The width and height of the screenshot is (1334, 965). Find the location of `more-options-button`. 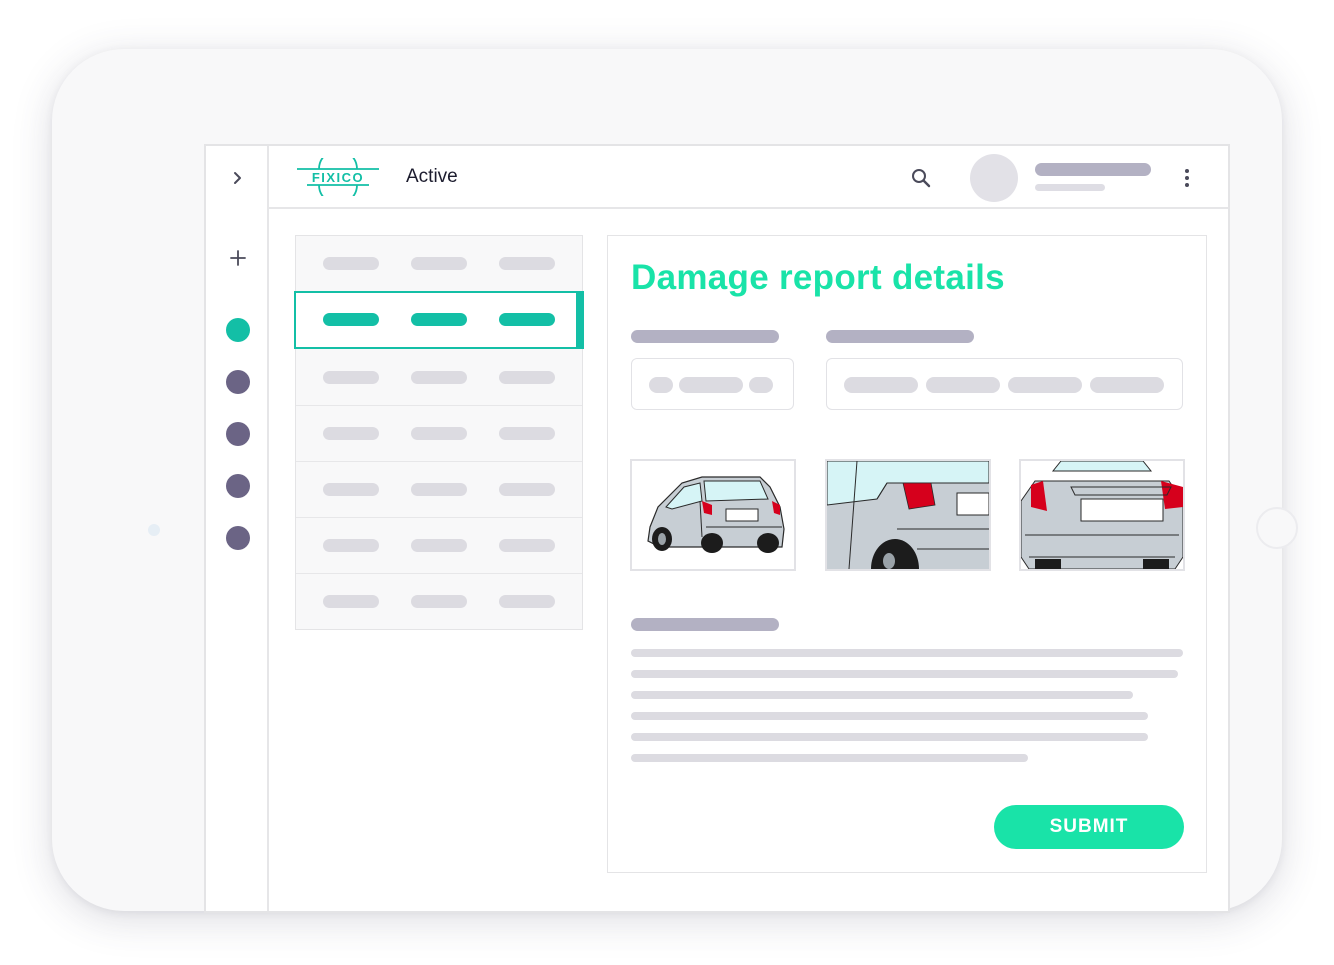

more-options-button is located at coordinates (1187, 178).